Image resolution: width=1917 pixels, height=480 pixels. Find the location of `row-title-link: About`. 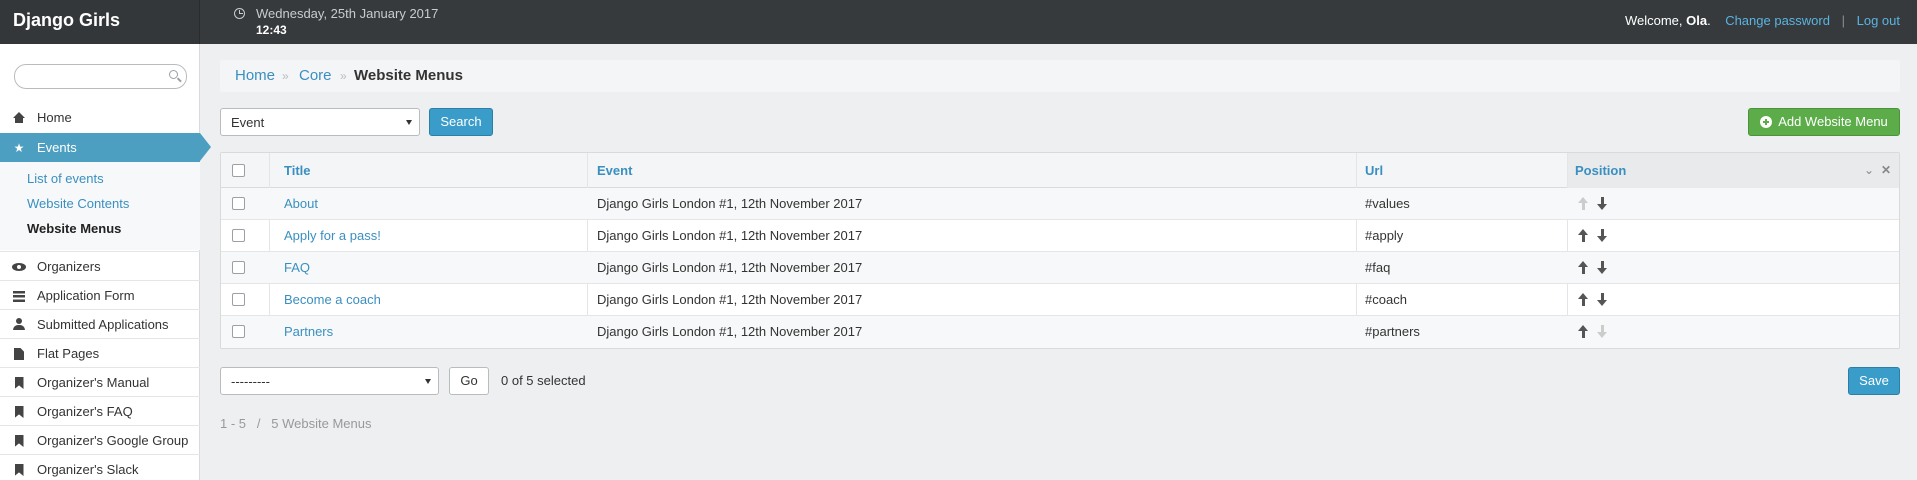

row-title-link: About is located at coordinates (301, 203).